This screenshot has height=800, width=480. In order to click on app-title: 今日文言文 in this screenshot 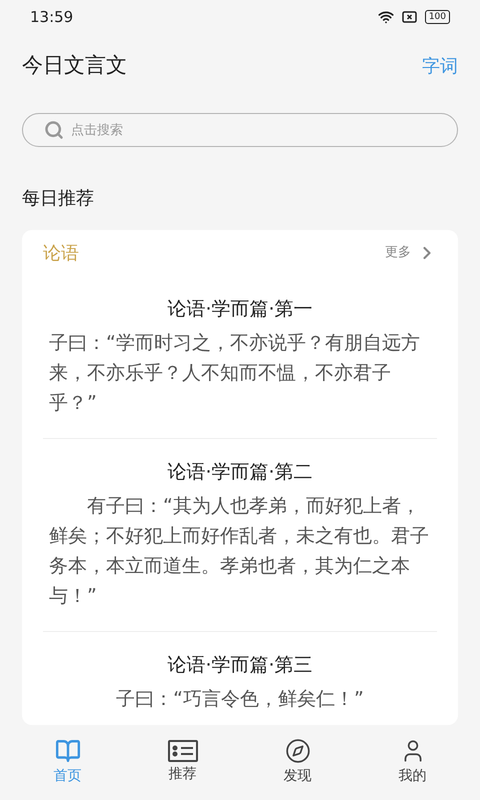, I will do `click(74, 66)`.